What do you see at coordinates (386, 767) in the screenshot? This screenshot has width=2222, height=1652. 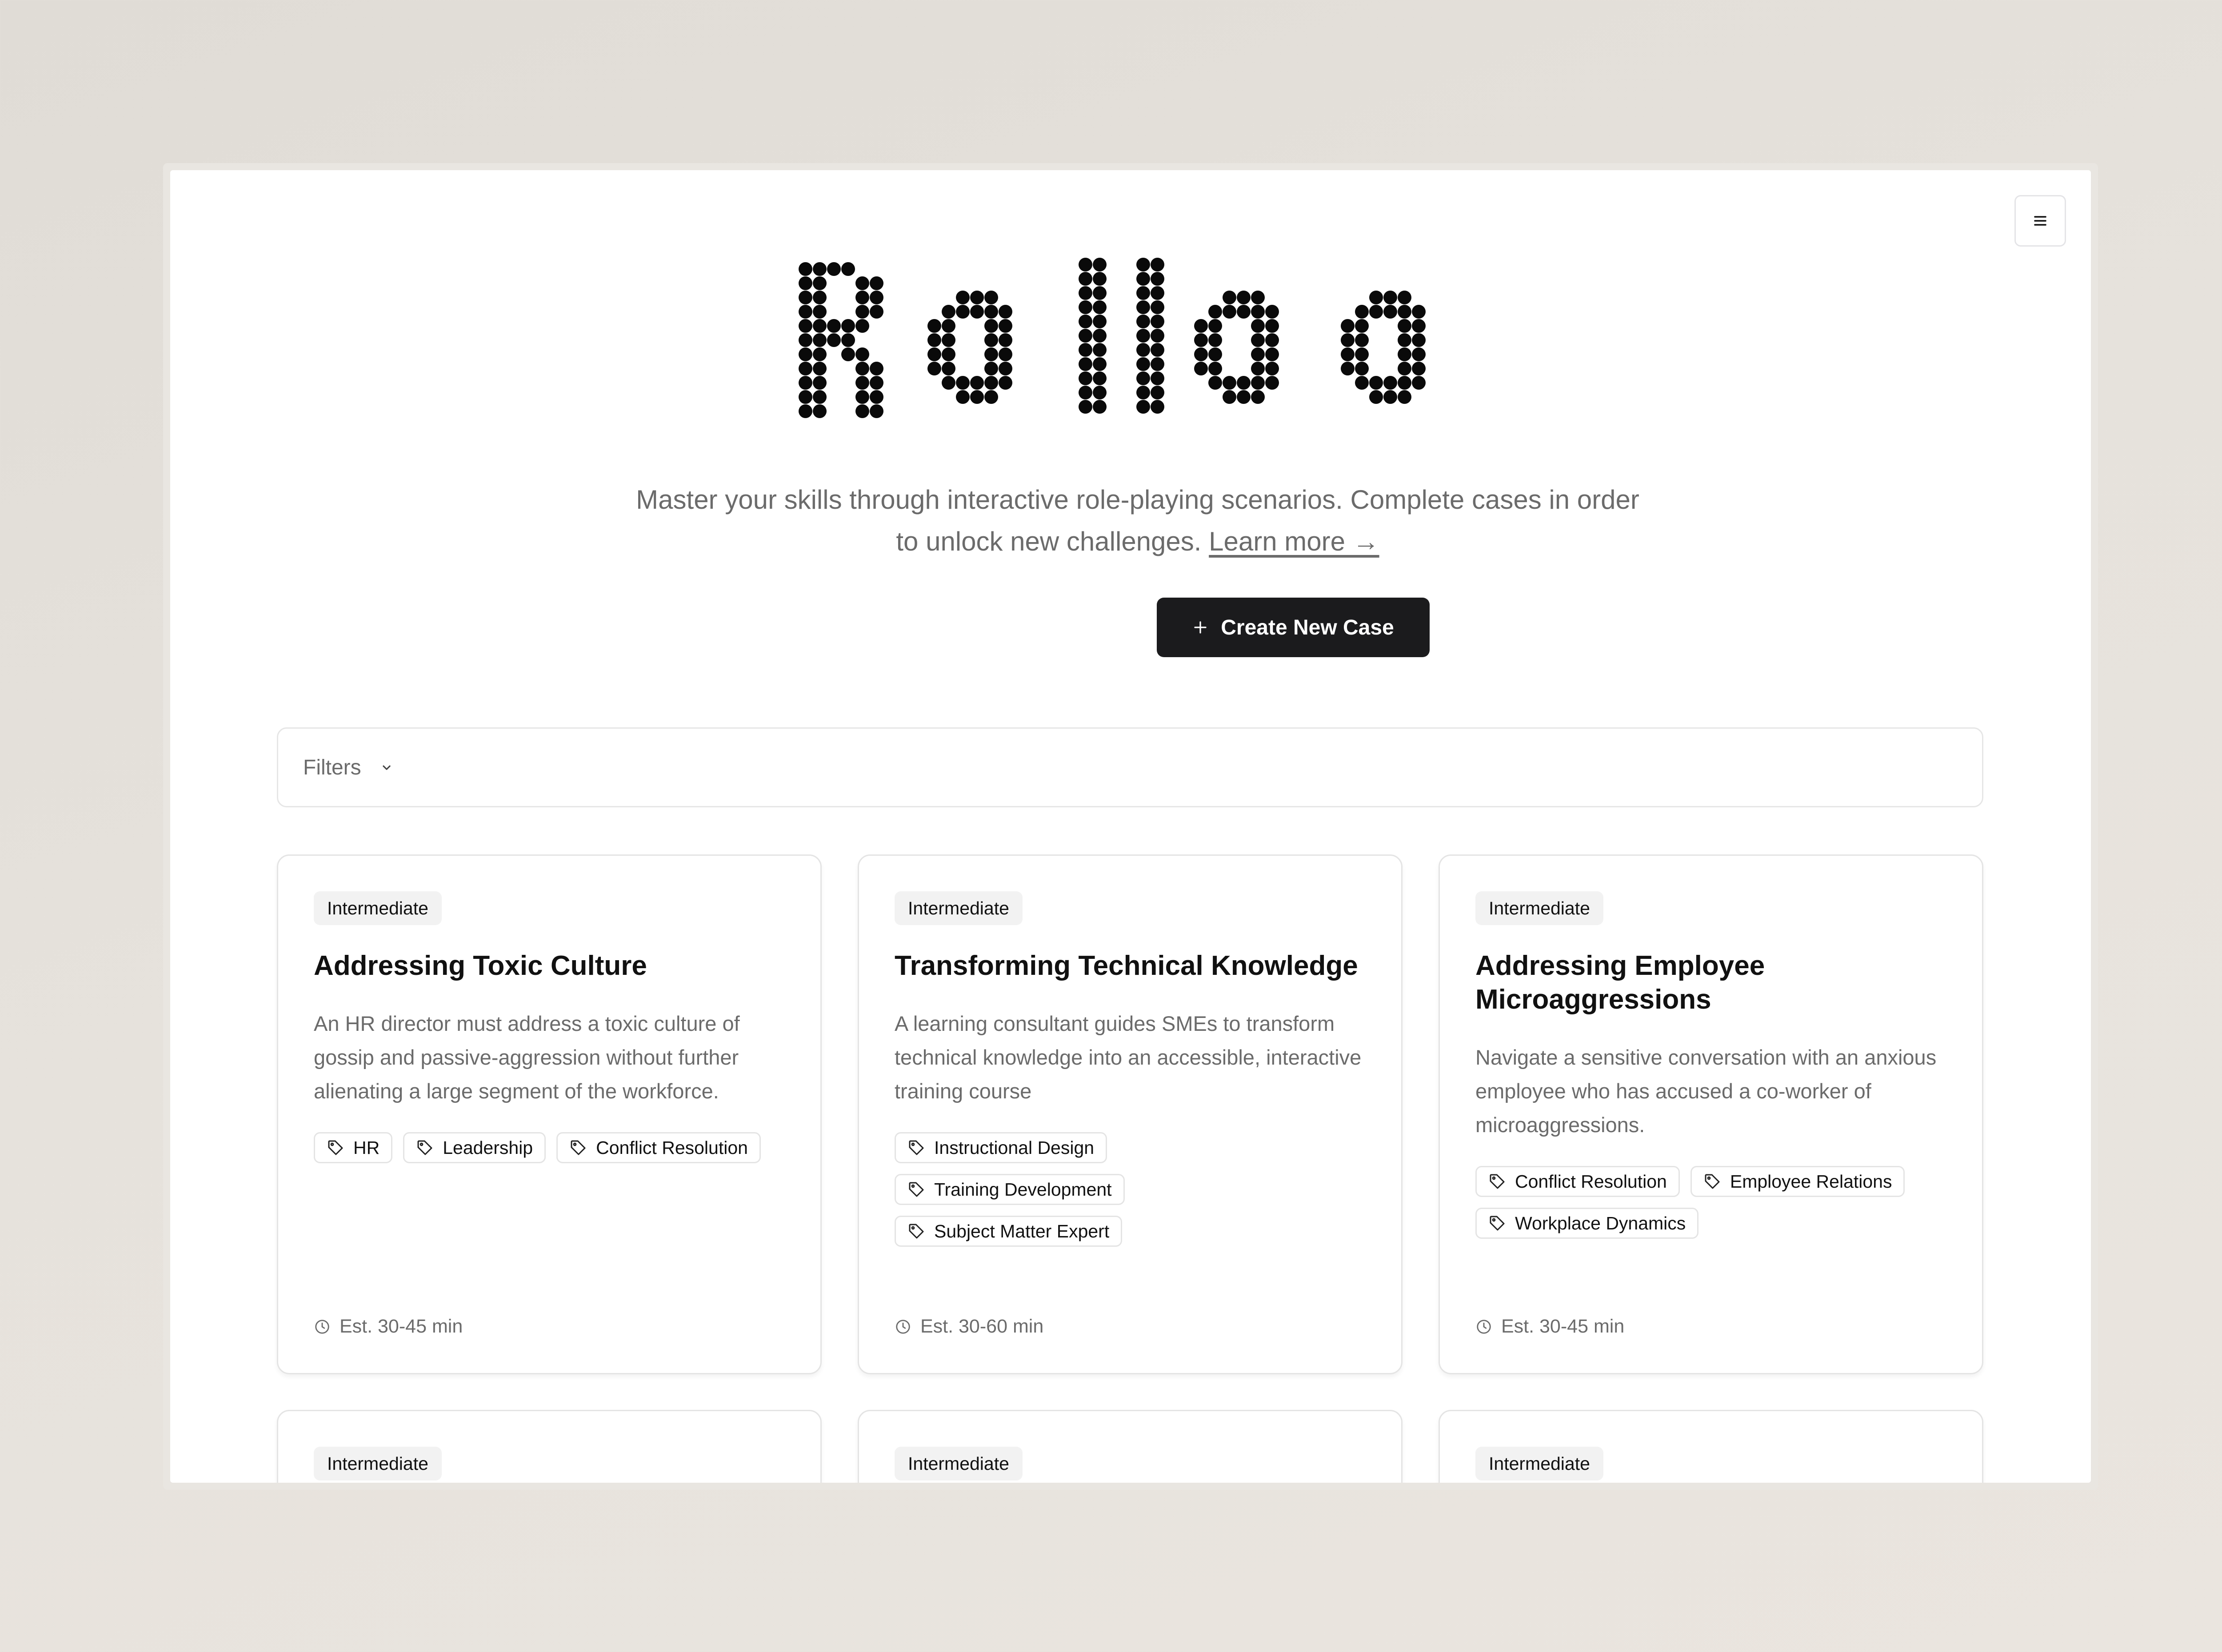 I see `chevron-down-icon` at bounding box center [386, 767].